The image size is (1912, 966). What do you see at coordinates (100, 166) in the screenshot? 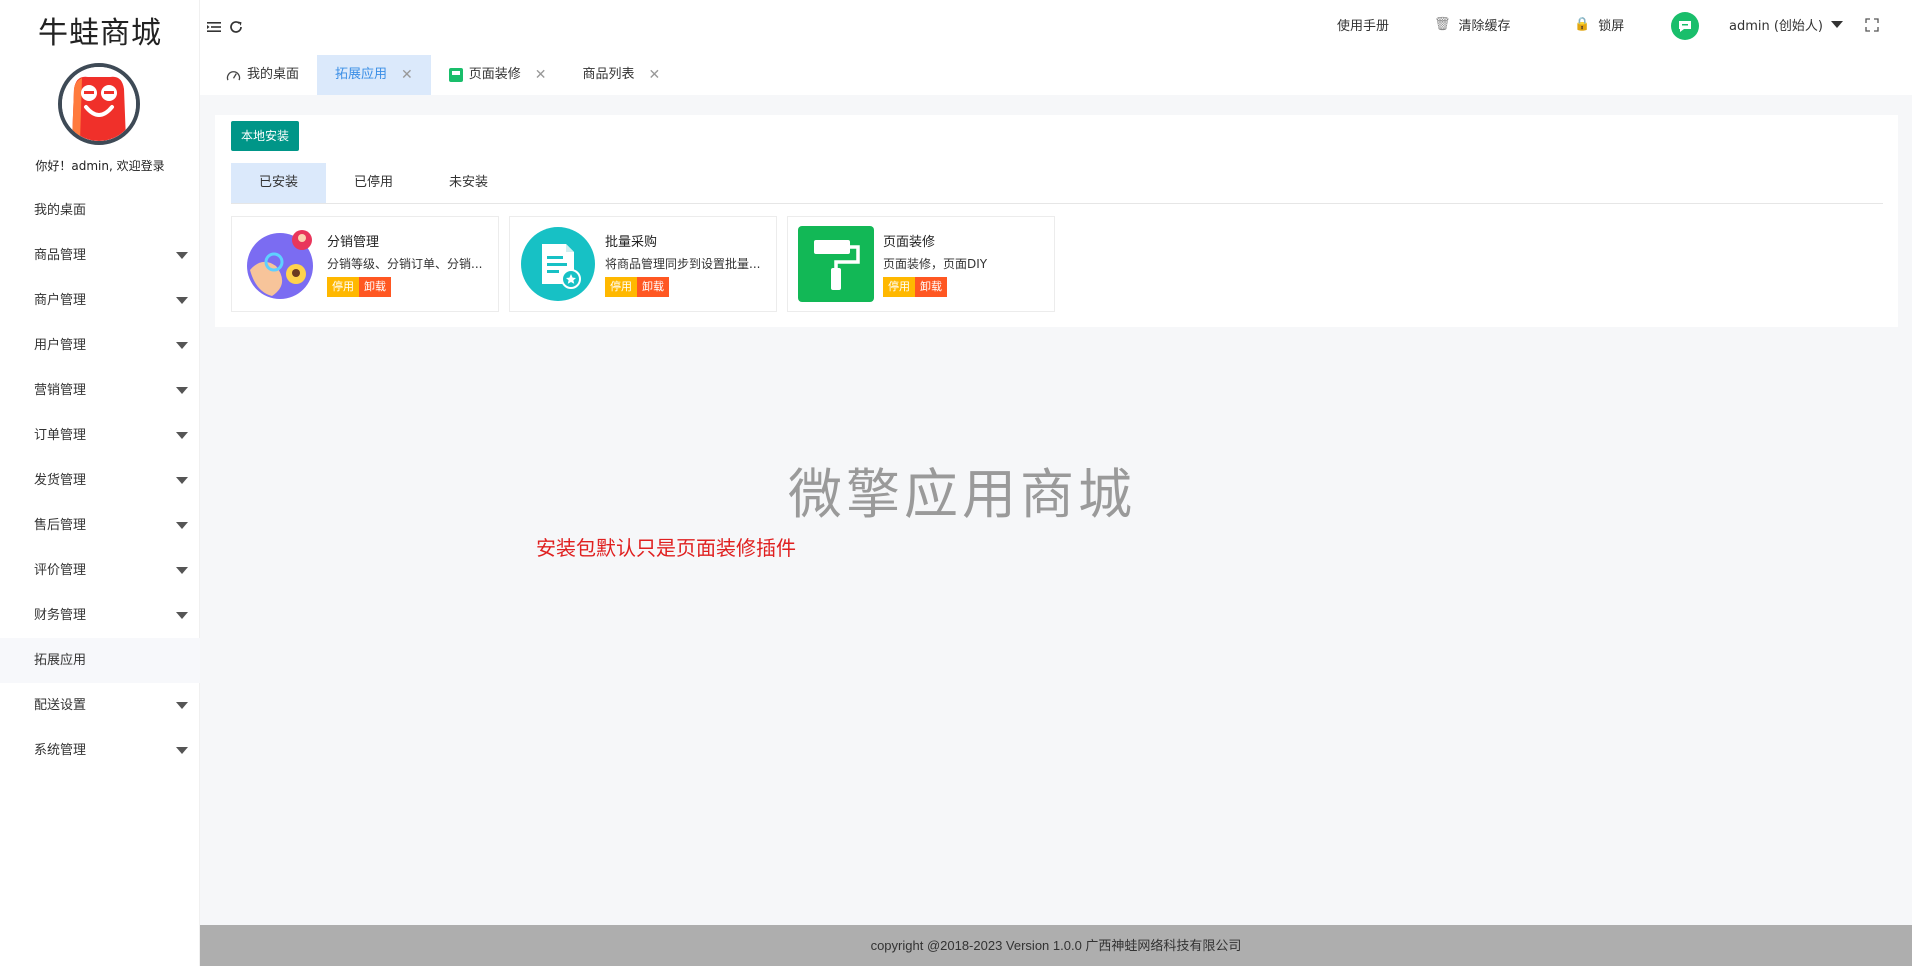
I see `greeting-text: 你好！admin, 欢迎登录` at bounding box center [100, 166].